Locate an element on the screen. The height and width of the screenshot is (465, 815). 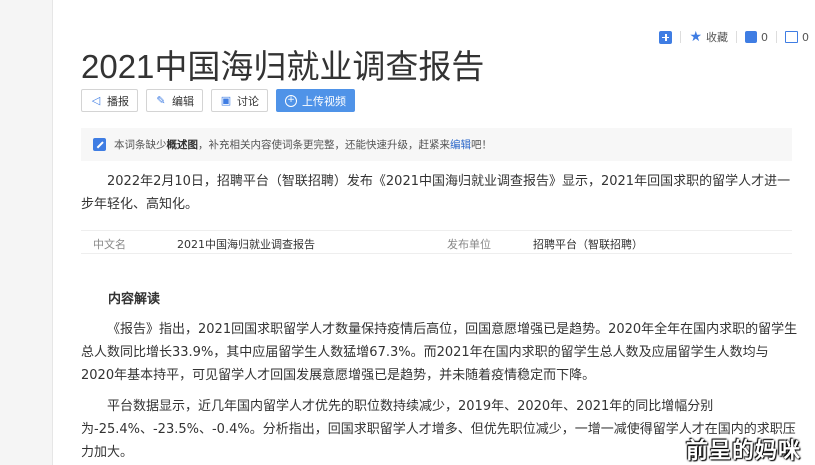
edit-label: 编辑 is located at coordinates (183, 101).